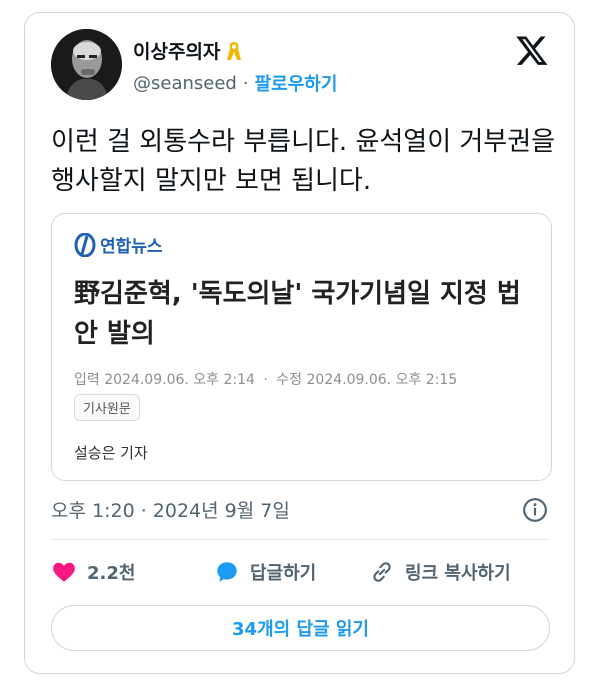 The image size is (600, 687). What do you see at coordinates (131, 247) in the screenshot?
I see `news-source-label: 연합뉴스` at bounding box center [131, 247].